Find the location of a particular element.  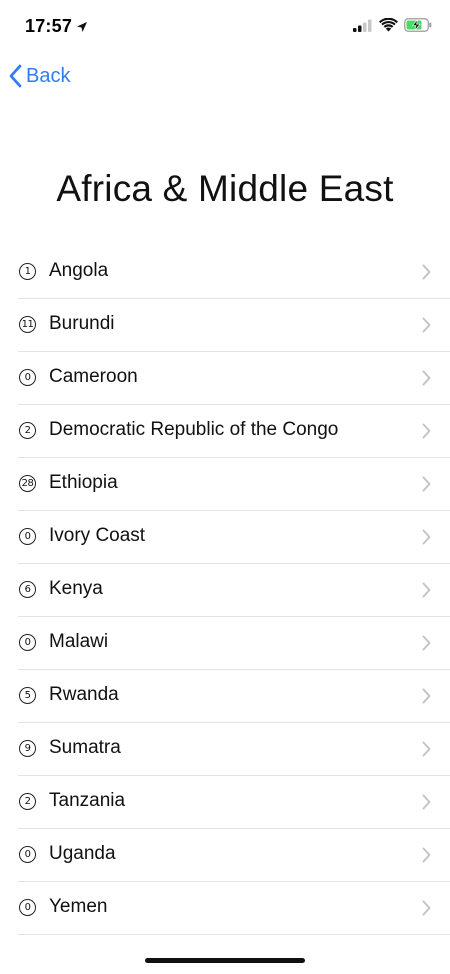

count-badge: 28 is located at coordinates (27, 483).